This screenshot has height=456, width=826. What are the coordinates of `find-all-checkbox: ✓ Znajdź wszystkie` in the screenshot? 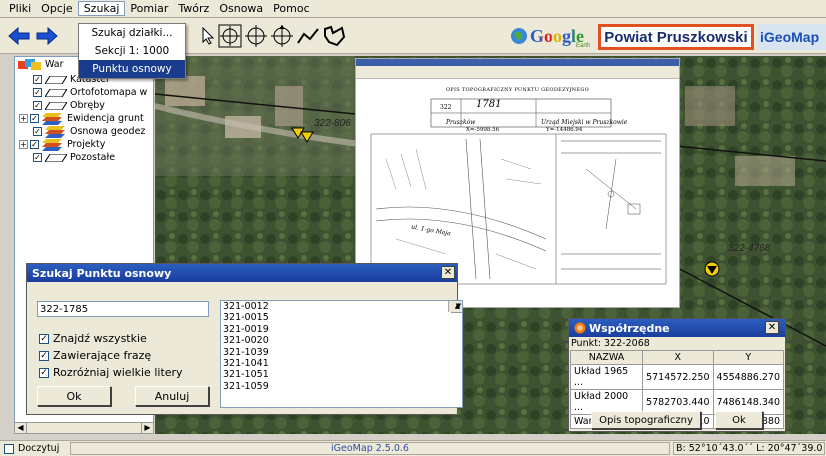 It's located at (93, 338).